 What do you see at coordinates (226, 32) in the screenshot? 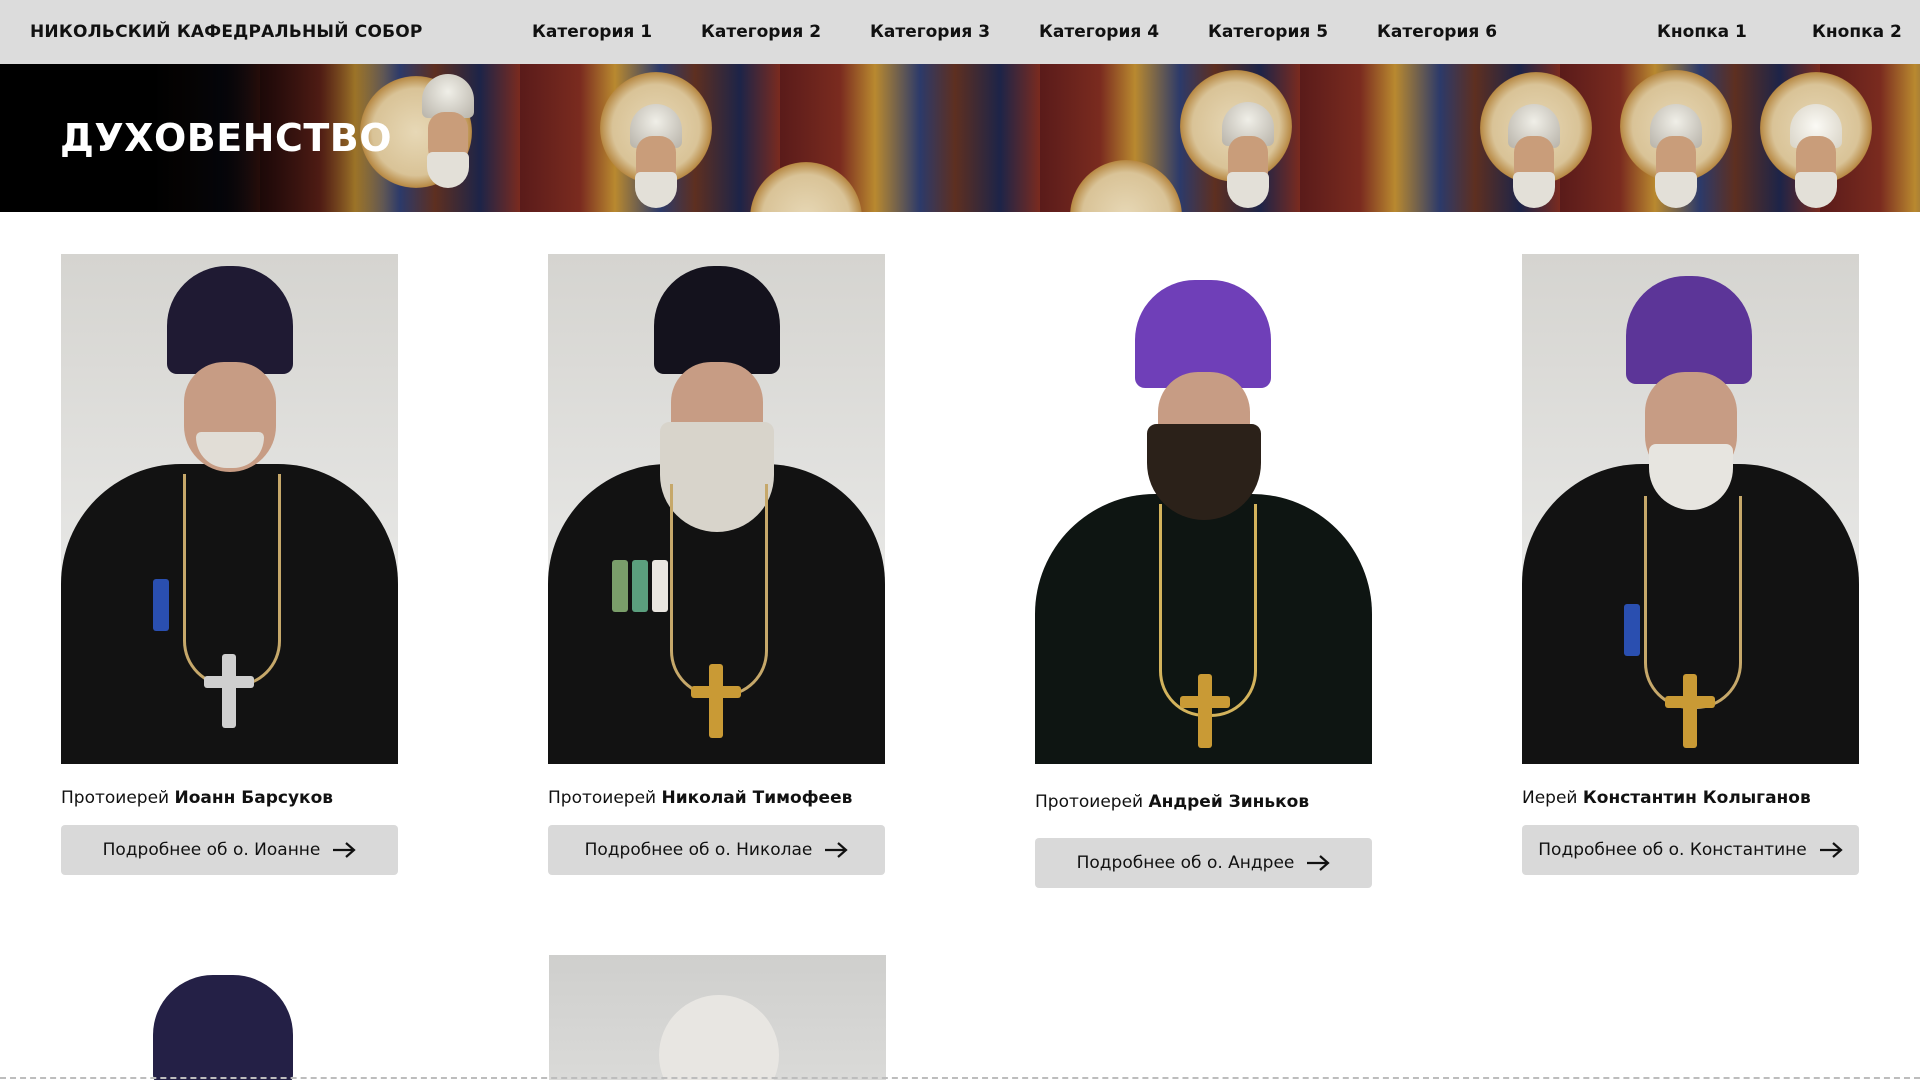
I see `site-brand: НИКОЛЬСКИЙ КАФЕДРАЛЬНЫЙ СОБОР` at bounding box center [226, 32].